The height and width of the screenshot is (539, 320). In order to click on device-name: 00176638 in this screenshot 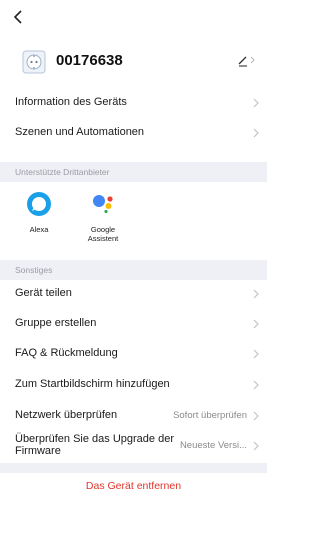, I will do `click(89, 60)`.